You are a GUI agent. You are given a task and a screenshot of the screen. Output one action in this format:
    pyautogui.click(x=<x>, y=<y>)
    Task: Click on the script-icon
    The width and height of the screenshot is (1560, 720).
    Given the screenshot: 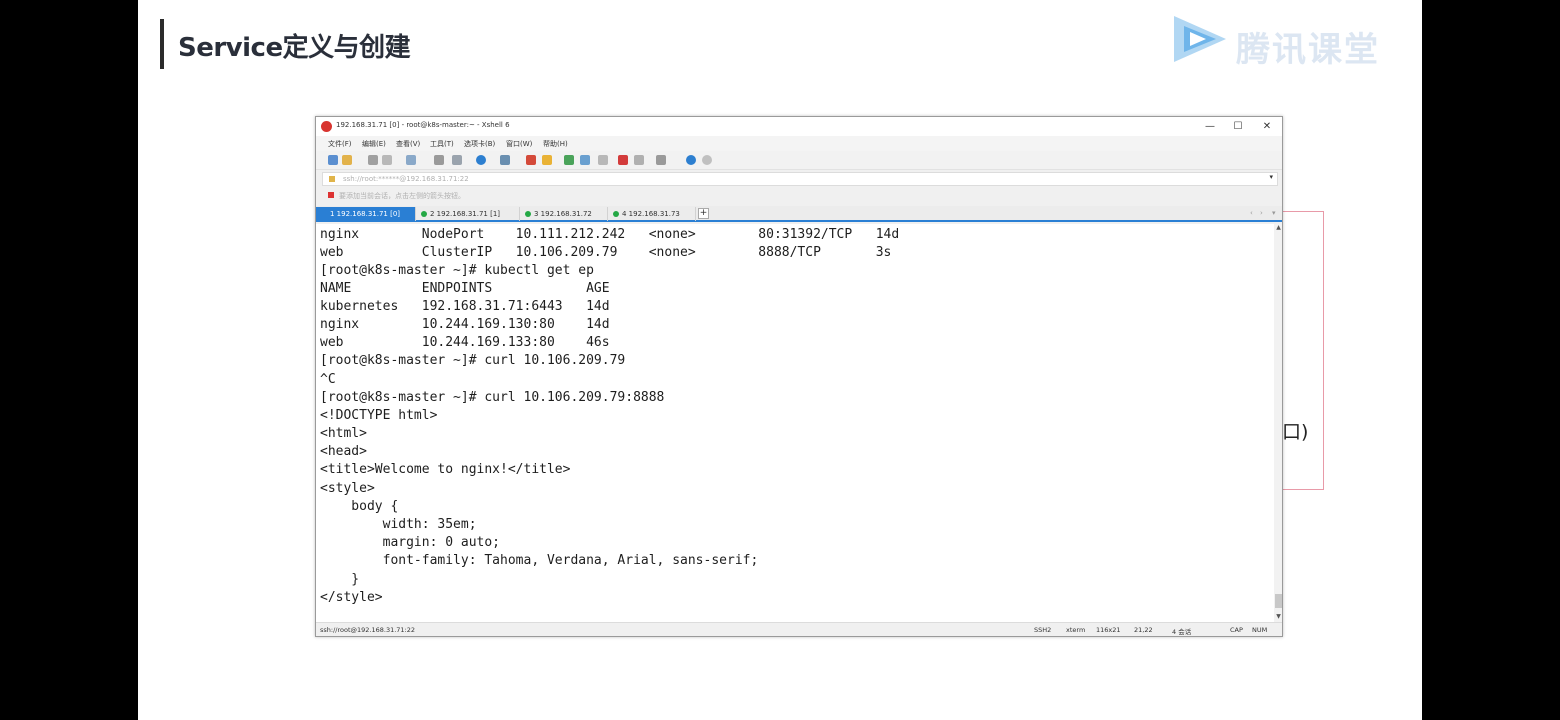 What is the action you would take?
    pyautogui.click(x=547, y=160)
    